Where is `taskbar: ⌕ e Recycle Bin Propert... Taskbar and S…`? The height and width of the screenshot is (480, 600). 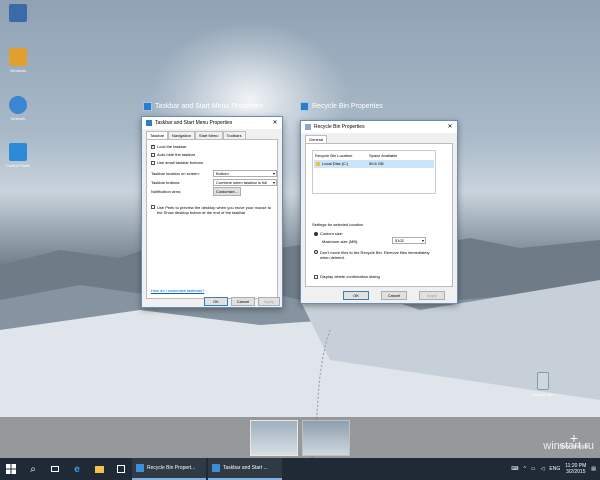 taskbar: ⌕ e Recycle Bin Propert... Taskbar and S… is located at coordinates (300, 469).